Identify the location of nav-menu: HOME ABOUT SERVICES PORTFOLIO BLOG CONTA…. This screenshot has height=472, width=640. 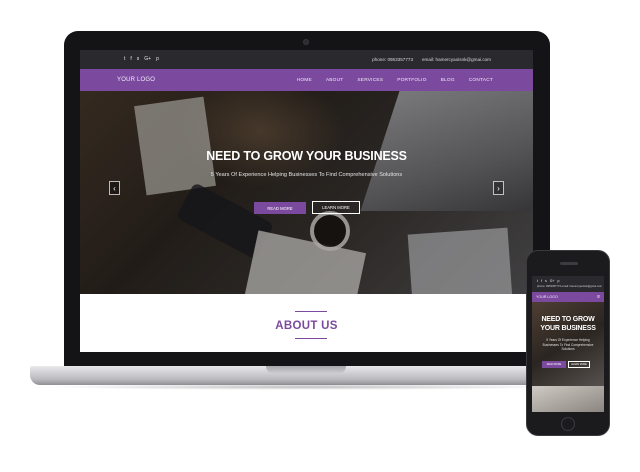
(395, 80).